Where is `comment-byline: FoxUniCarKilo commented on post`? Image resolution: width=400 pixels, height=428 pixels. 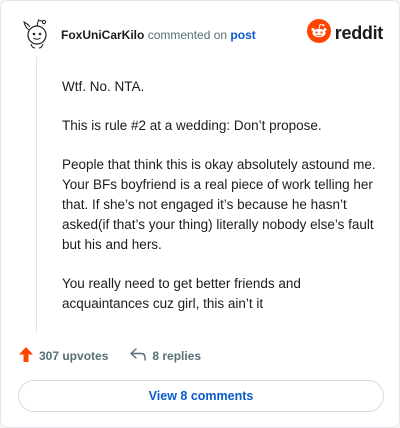 comment-byline: FoxUniCarKilo commented on post is located at coordinates (158, 35).